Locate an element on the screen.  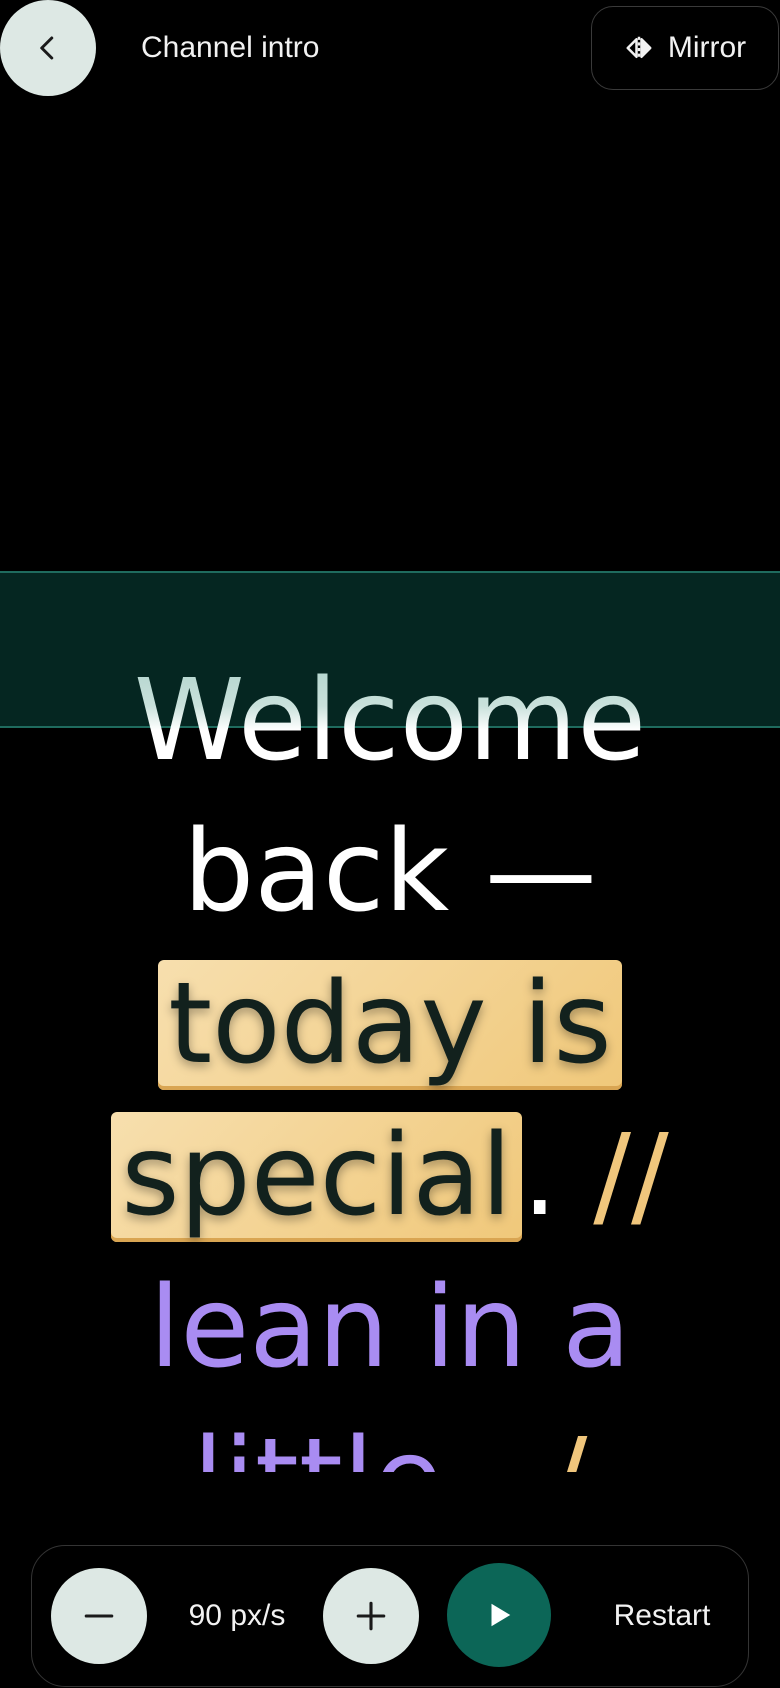
chevron-left-icon is located at coordinates (47, 48).